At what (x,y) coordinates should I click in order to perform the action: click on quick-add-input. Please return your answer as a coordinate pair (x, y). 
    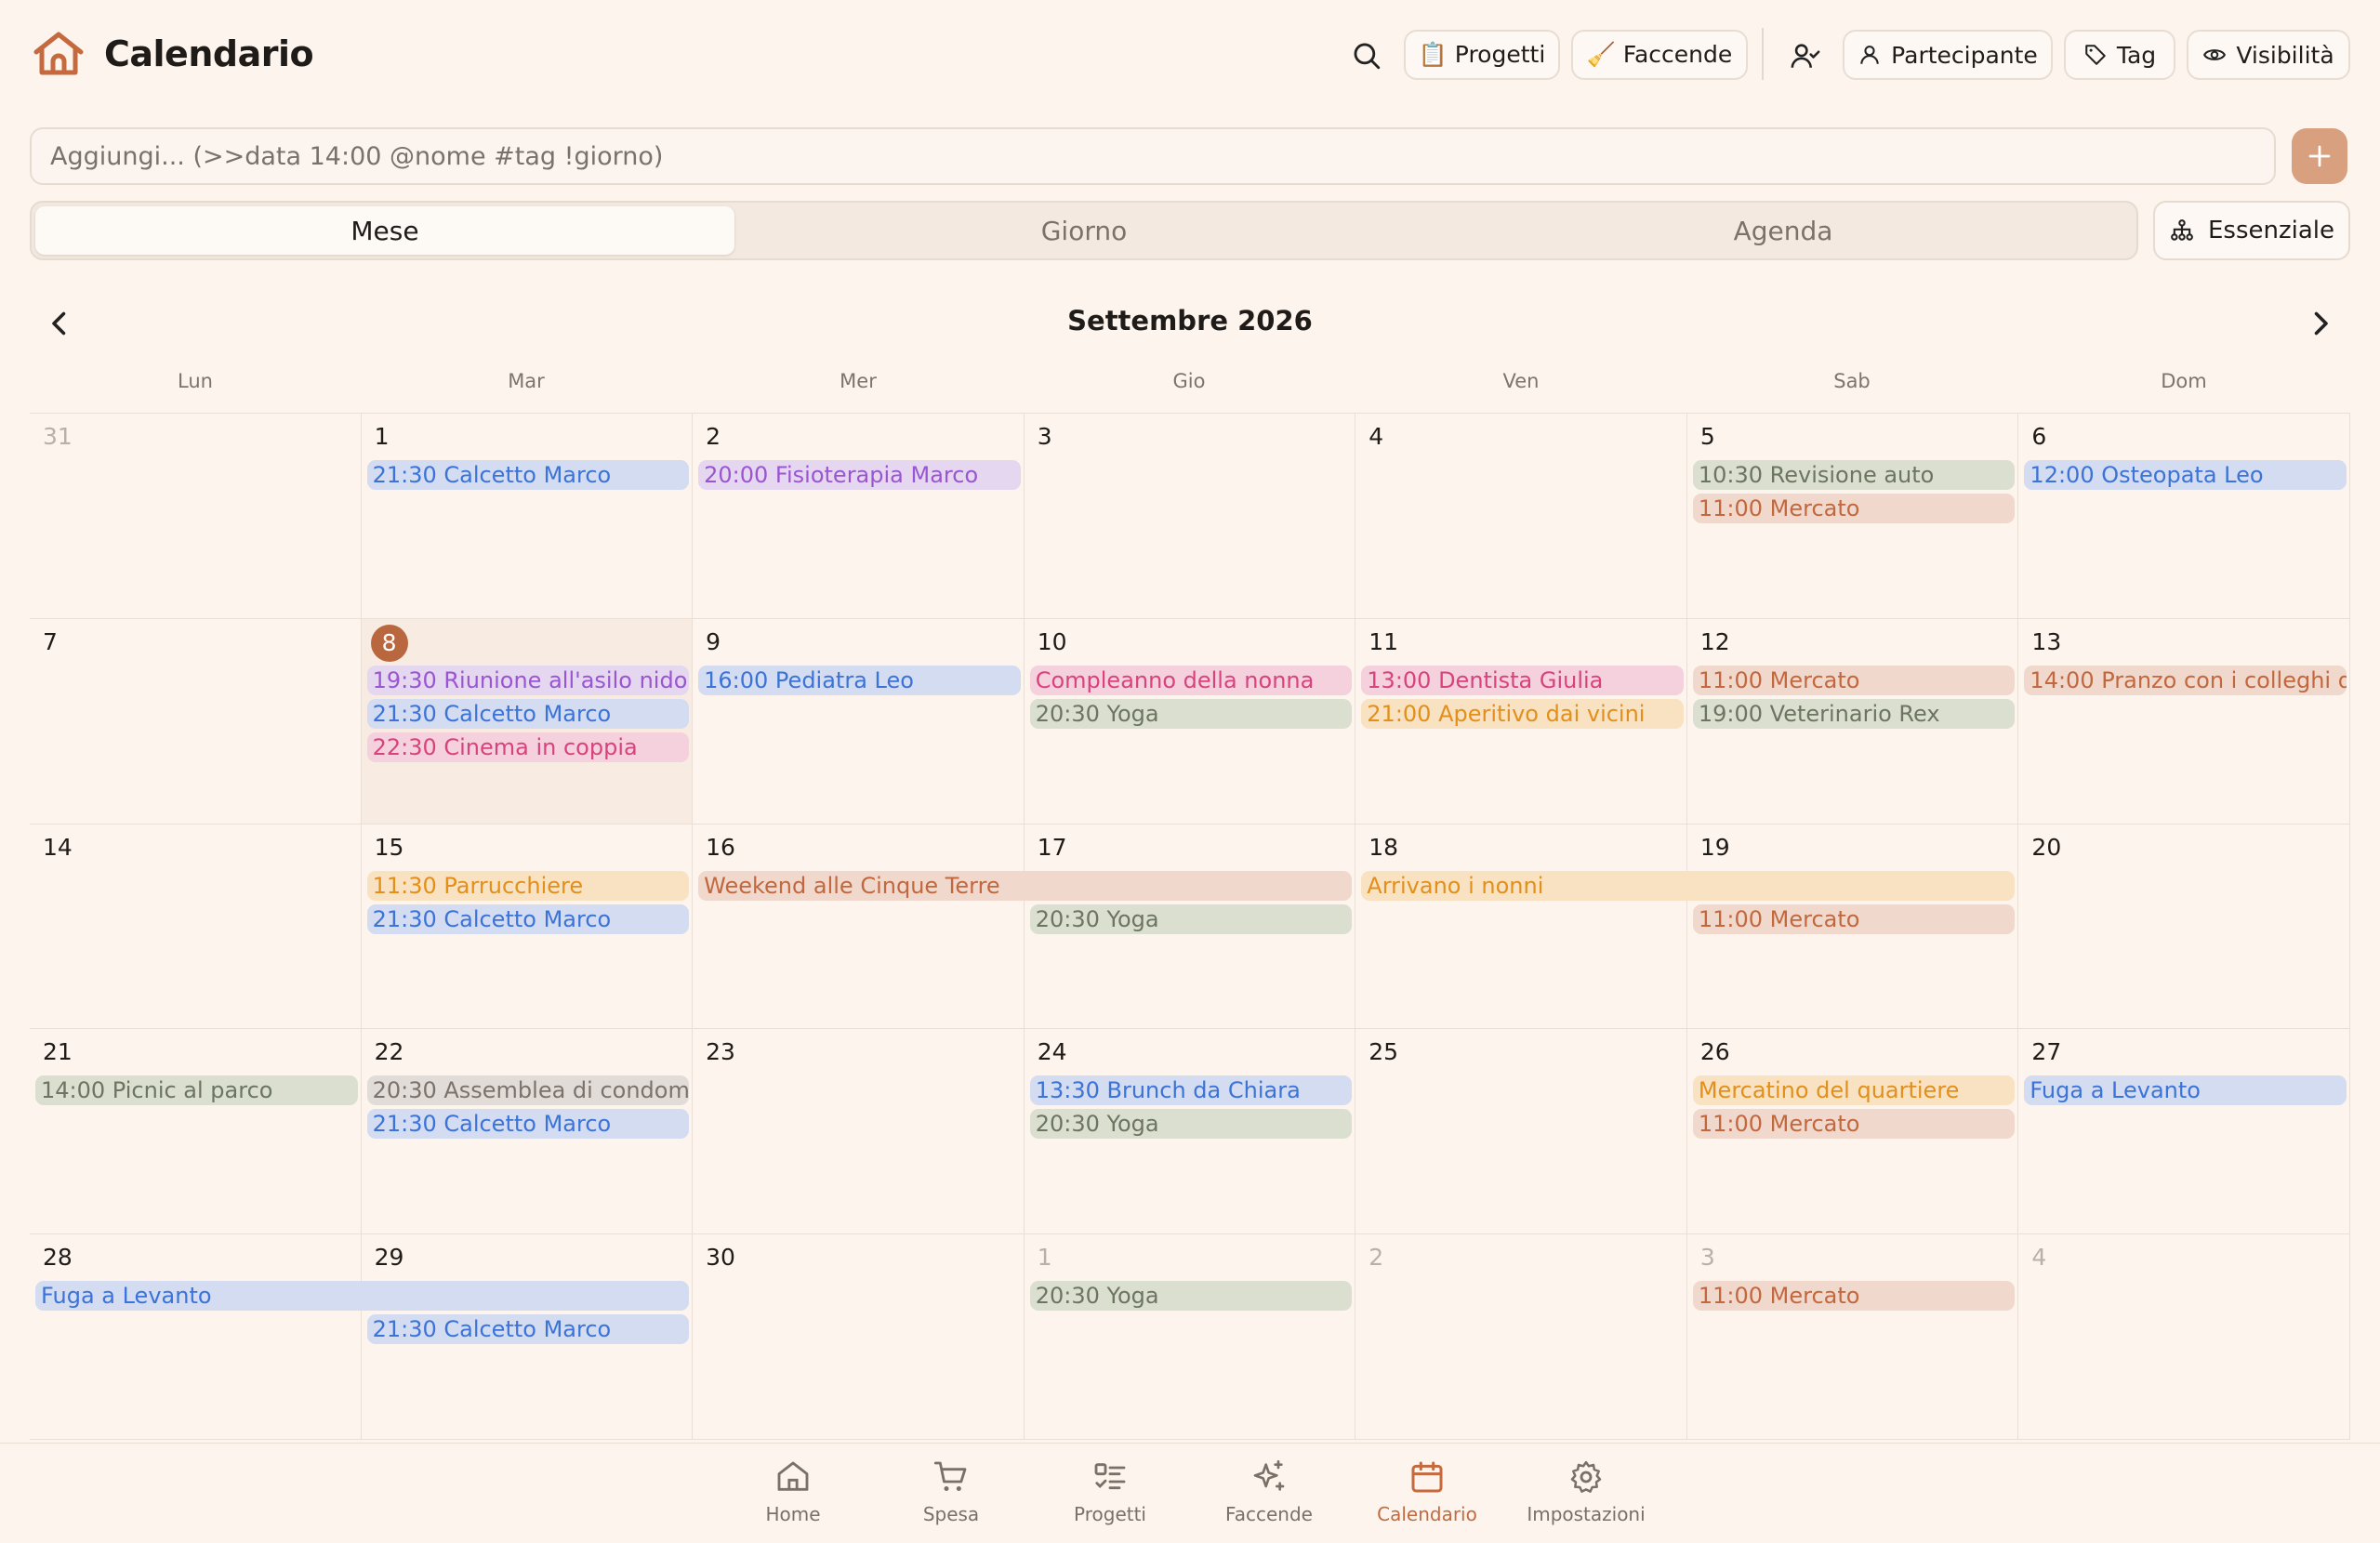
    Looking at the image, I should click on (1153, 156).